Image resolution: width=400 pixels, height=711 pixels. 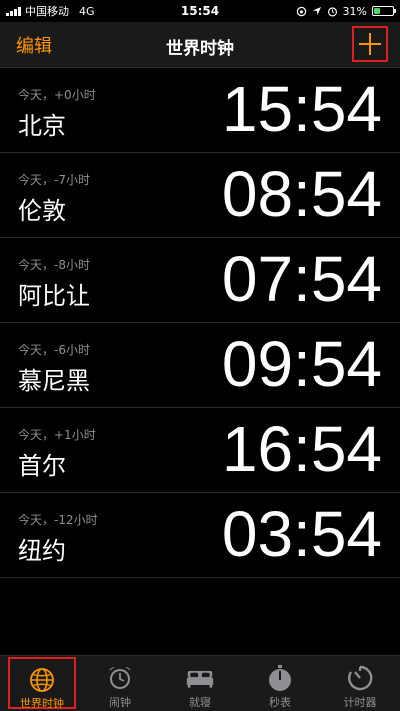 What do you see at coordinates (54, 381) in the screenshot?
I see `city-name: 慕尼黑` at bounding box center [54, 381].